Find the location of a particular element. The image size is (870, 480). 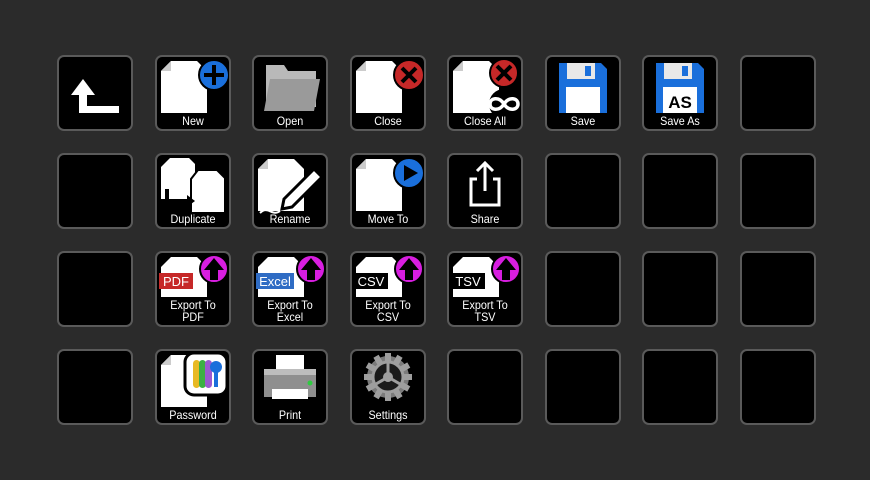

empty-key-r2c7 is located at coordinates (680, 191).